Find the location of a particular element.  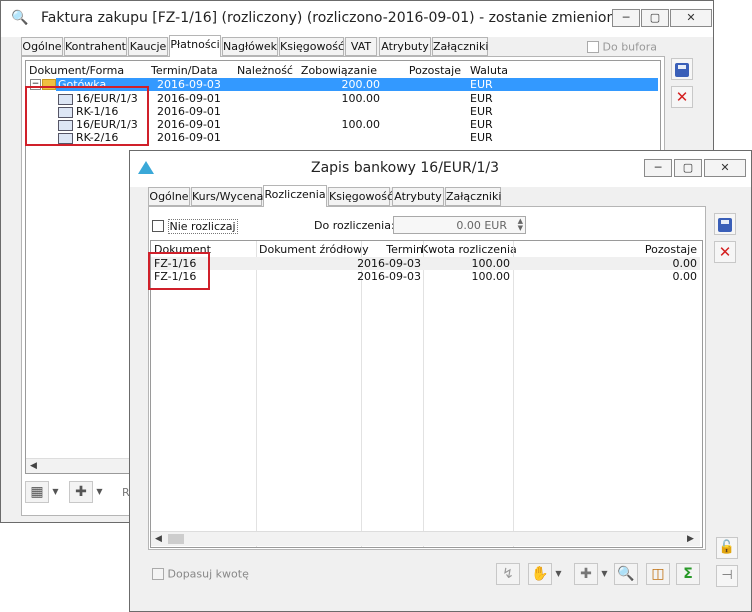

add-dropdown: ▼ is located at coordinates (604, 574).